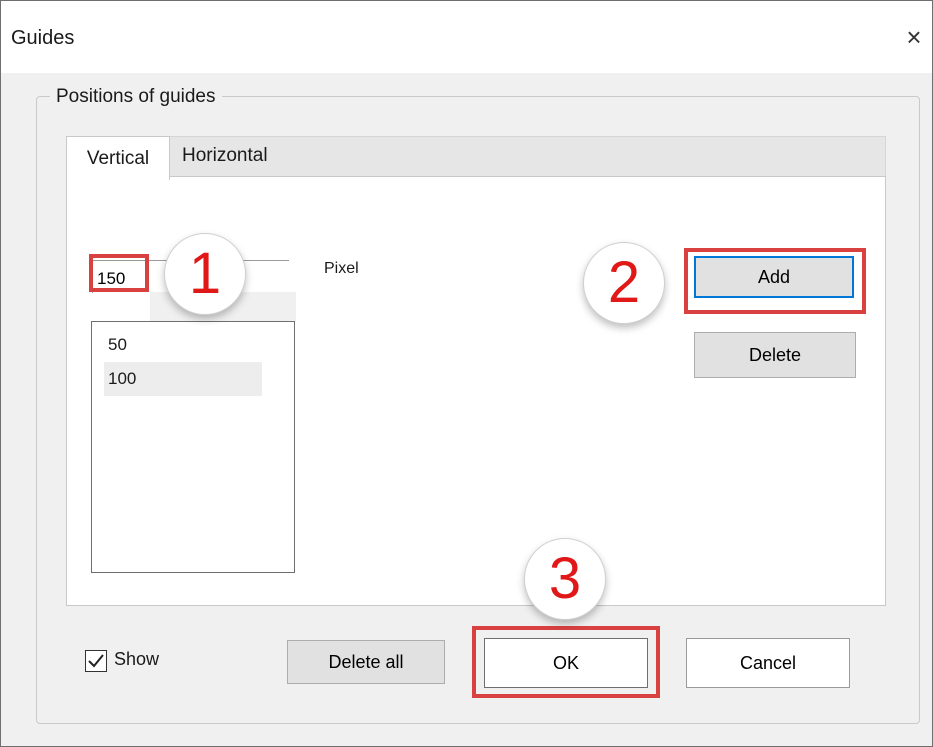 The height and width of the screenshot is (747, 933). What do you see at coordinates (205, 274) in the screenshot?
I see `step-callout-1: 1` at bounding box center [205, 274].